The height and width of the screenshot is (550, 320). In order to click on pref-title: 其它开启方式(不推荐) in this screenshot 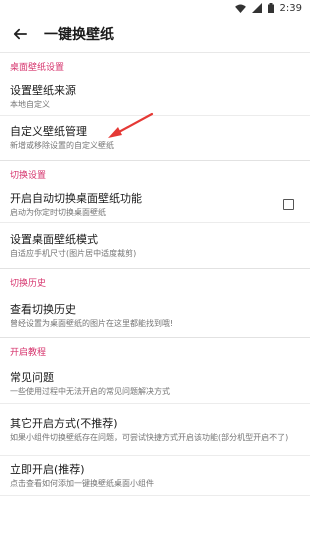, I will do `click(64, 423)`.